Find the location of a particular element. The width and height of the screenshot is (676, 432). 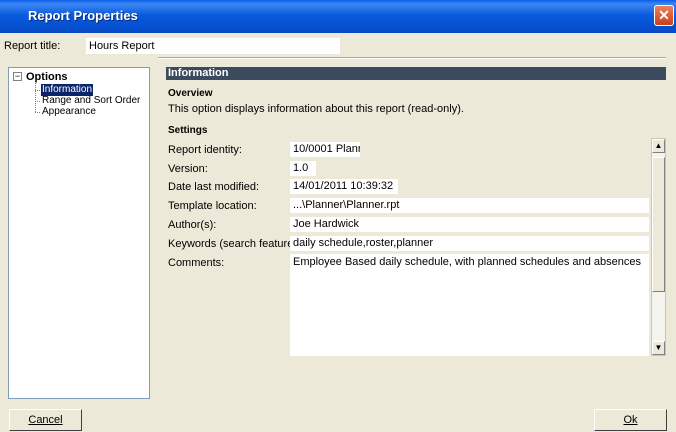

tree-item-appearance: Appearance is located at coordinates (69, 112).